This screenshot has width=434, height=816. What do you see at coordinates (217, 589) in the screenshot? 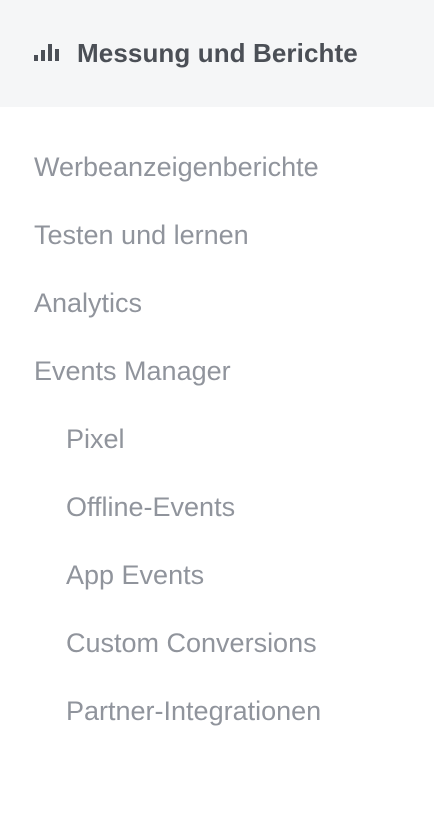
I see `nav-subitem-app-events: App Events` at bounding box center [217, 589].